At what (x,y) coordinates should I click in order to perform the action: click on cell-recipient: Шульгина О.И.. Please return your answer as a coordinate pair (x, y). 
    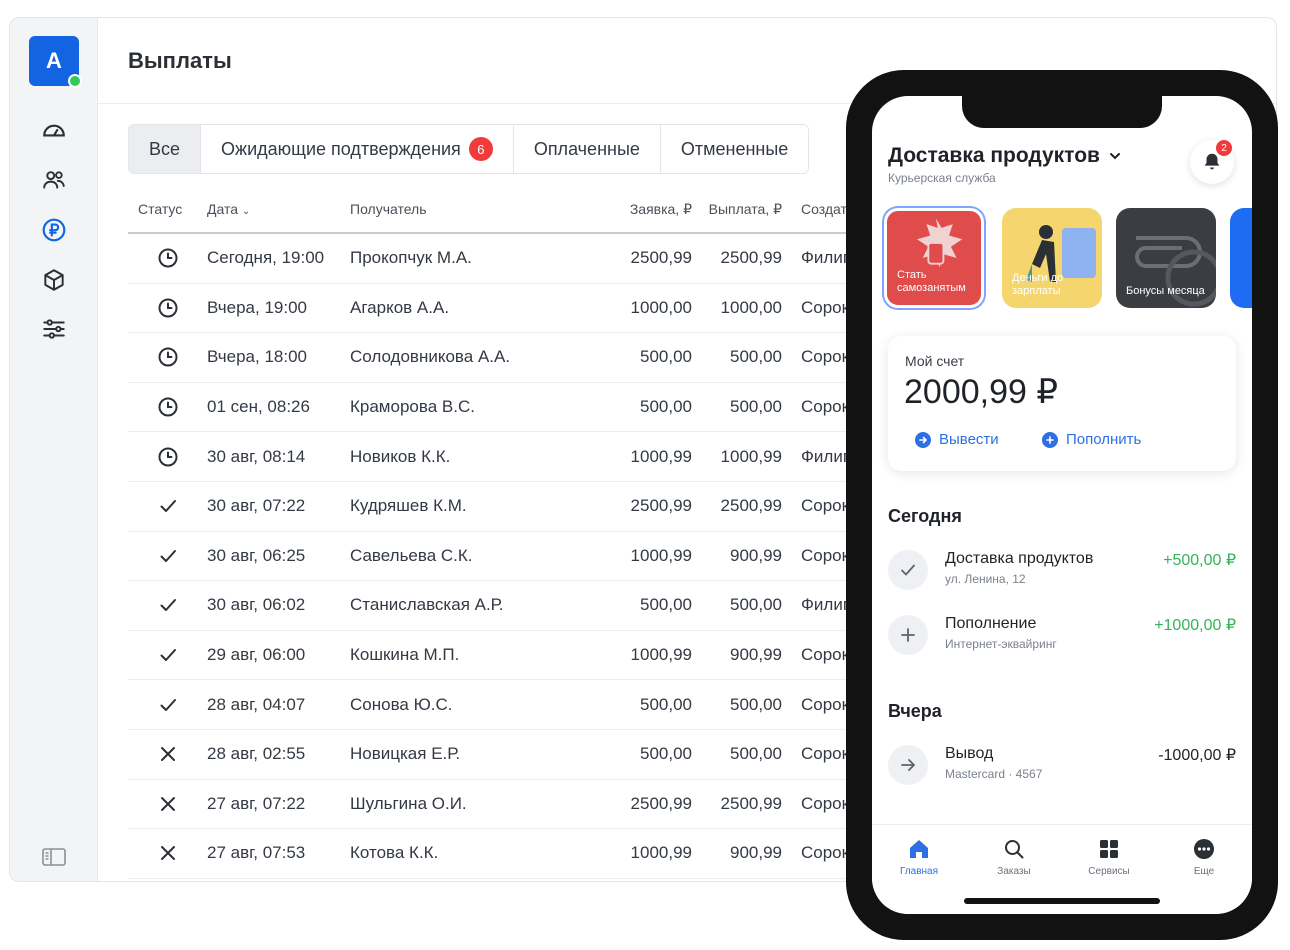
    Looking at the image, I should click on (408, 803).